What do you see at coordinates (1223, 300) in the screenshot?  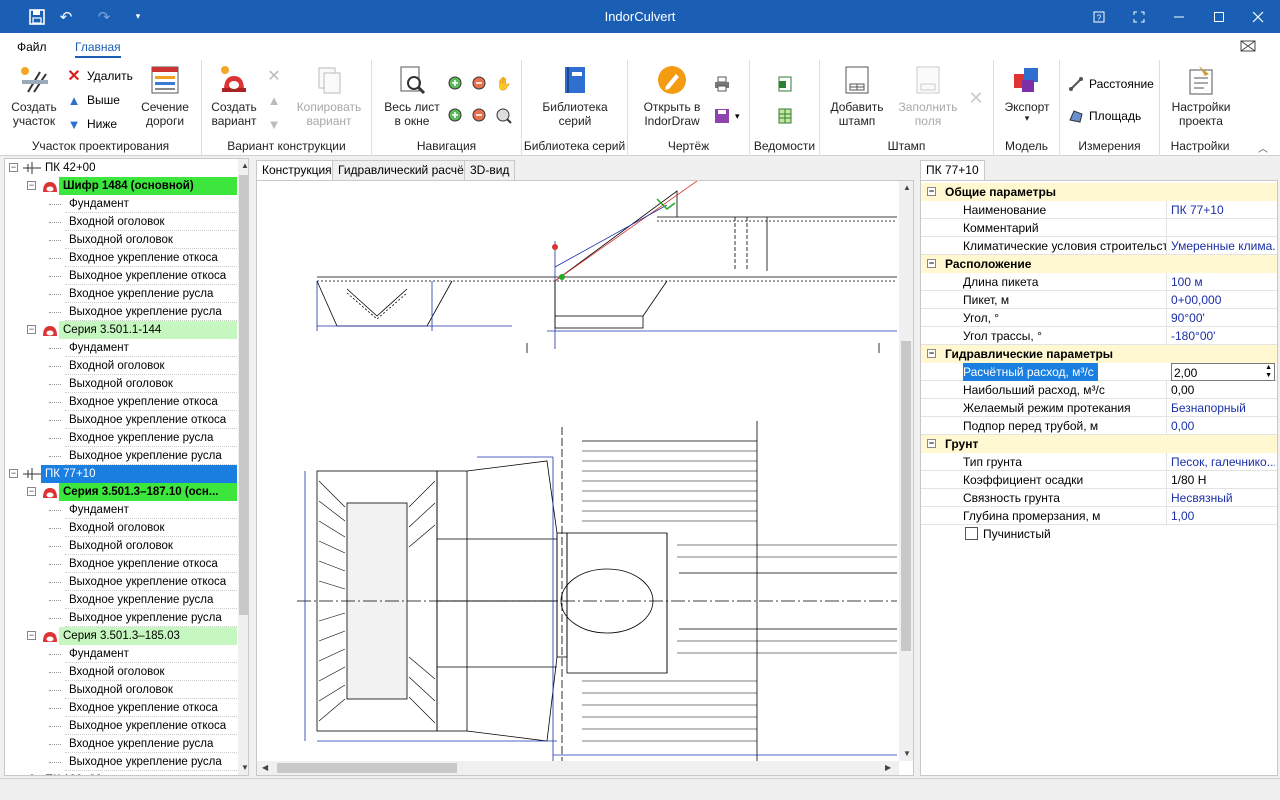 I see `property-value: 0+00,000` at bounding box center [1223, 300].